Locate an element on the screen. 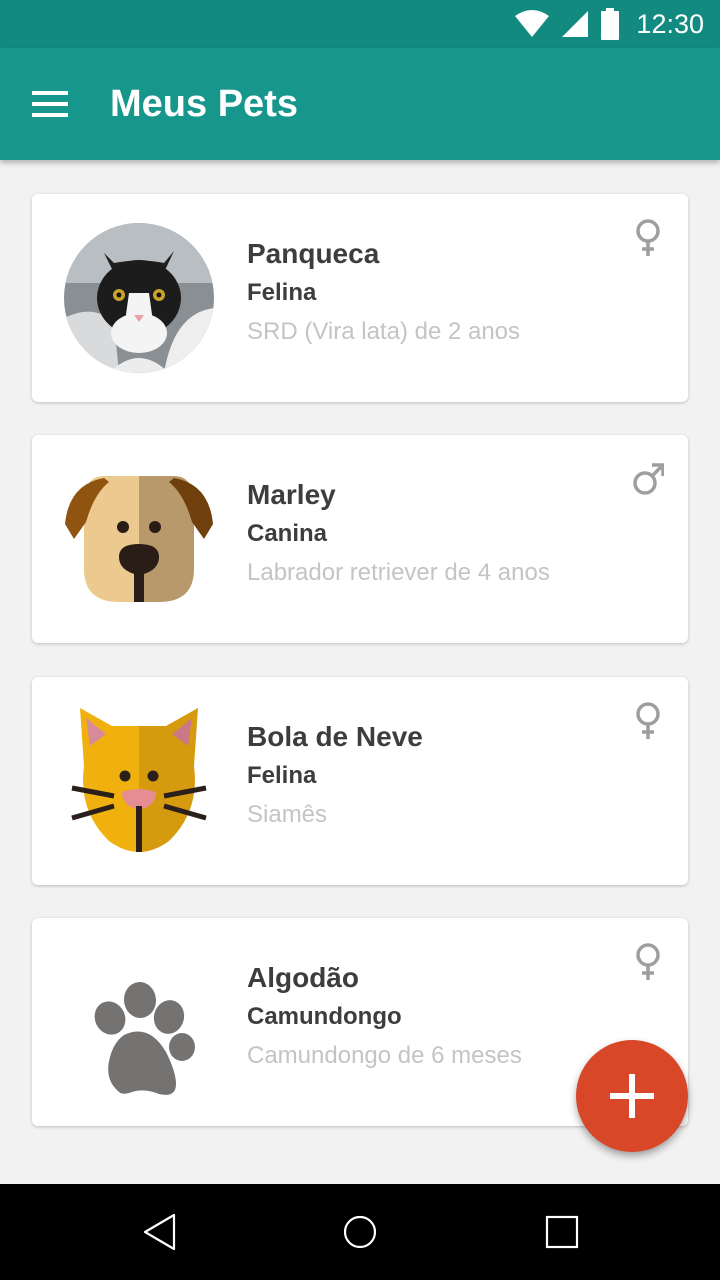 This screenshot has width=720, height=1280. paw-icon is located at coordinates (144, 1038).